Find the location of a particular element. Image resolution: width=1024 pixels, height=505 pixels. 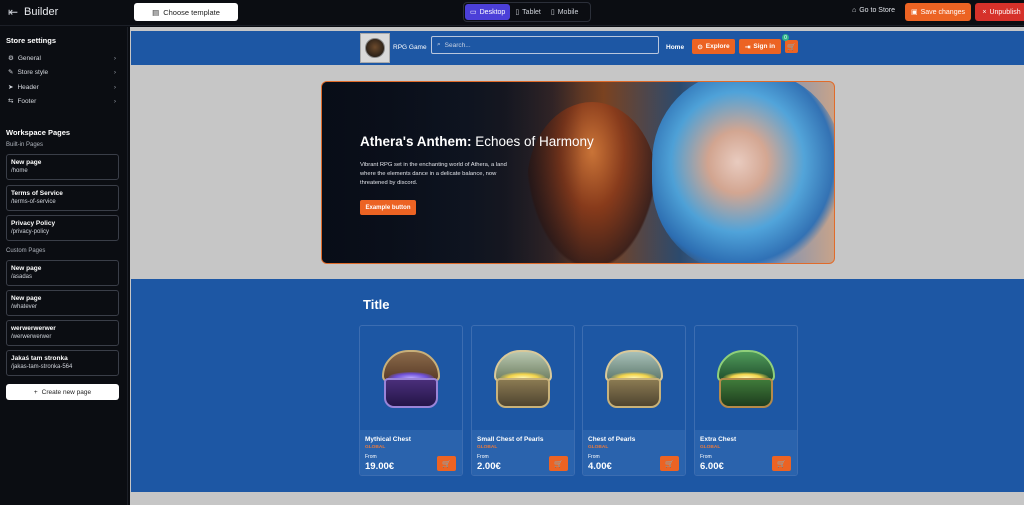

device-tablet-button: ▯ Tablet is located at coordinates (528, 12).